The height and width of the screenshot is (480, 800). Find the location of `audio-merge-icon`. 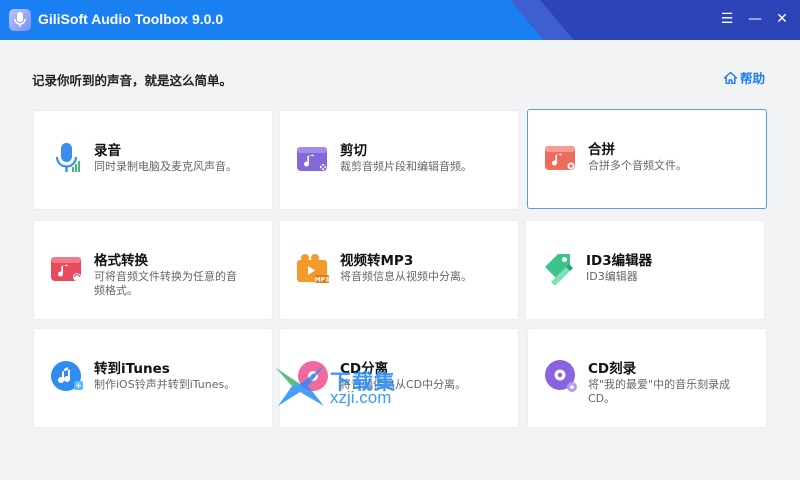

audio-merge-icon is located at coordinates (561, 157).